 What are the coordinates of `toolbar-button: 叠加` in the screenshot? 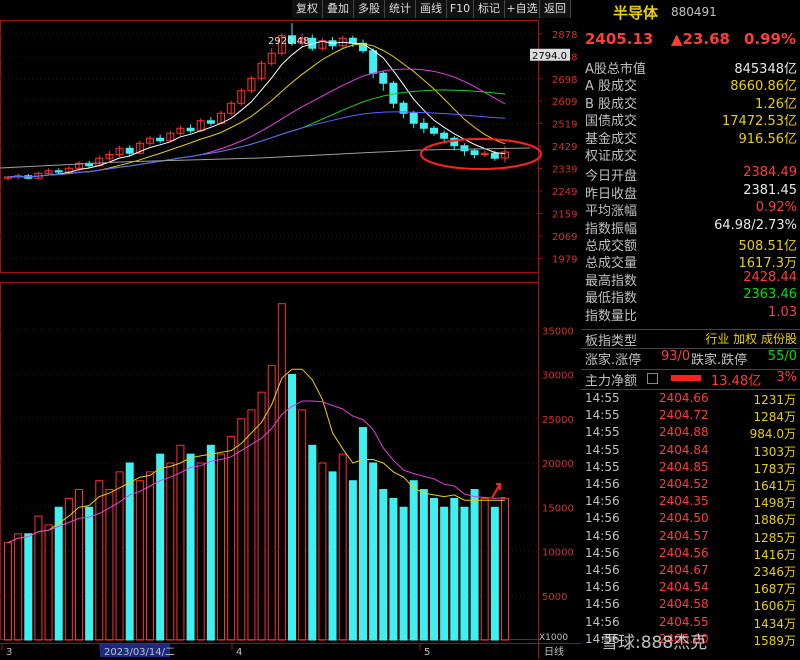 It's located at (338, 9).